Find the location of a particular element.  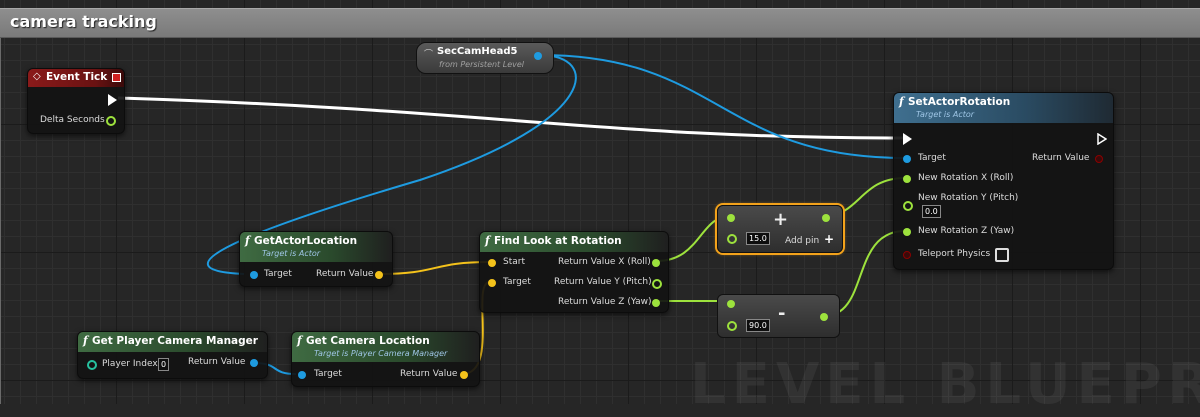

subtract-float-node: 90.0 - is located at coordinates (778, 316).